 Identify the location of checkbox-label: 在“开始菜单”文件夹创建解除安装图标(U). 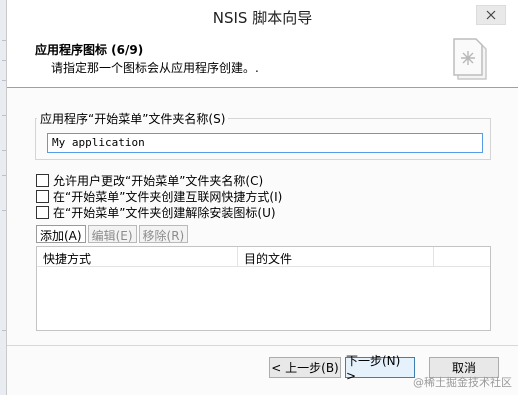
(164, 213).